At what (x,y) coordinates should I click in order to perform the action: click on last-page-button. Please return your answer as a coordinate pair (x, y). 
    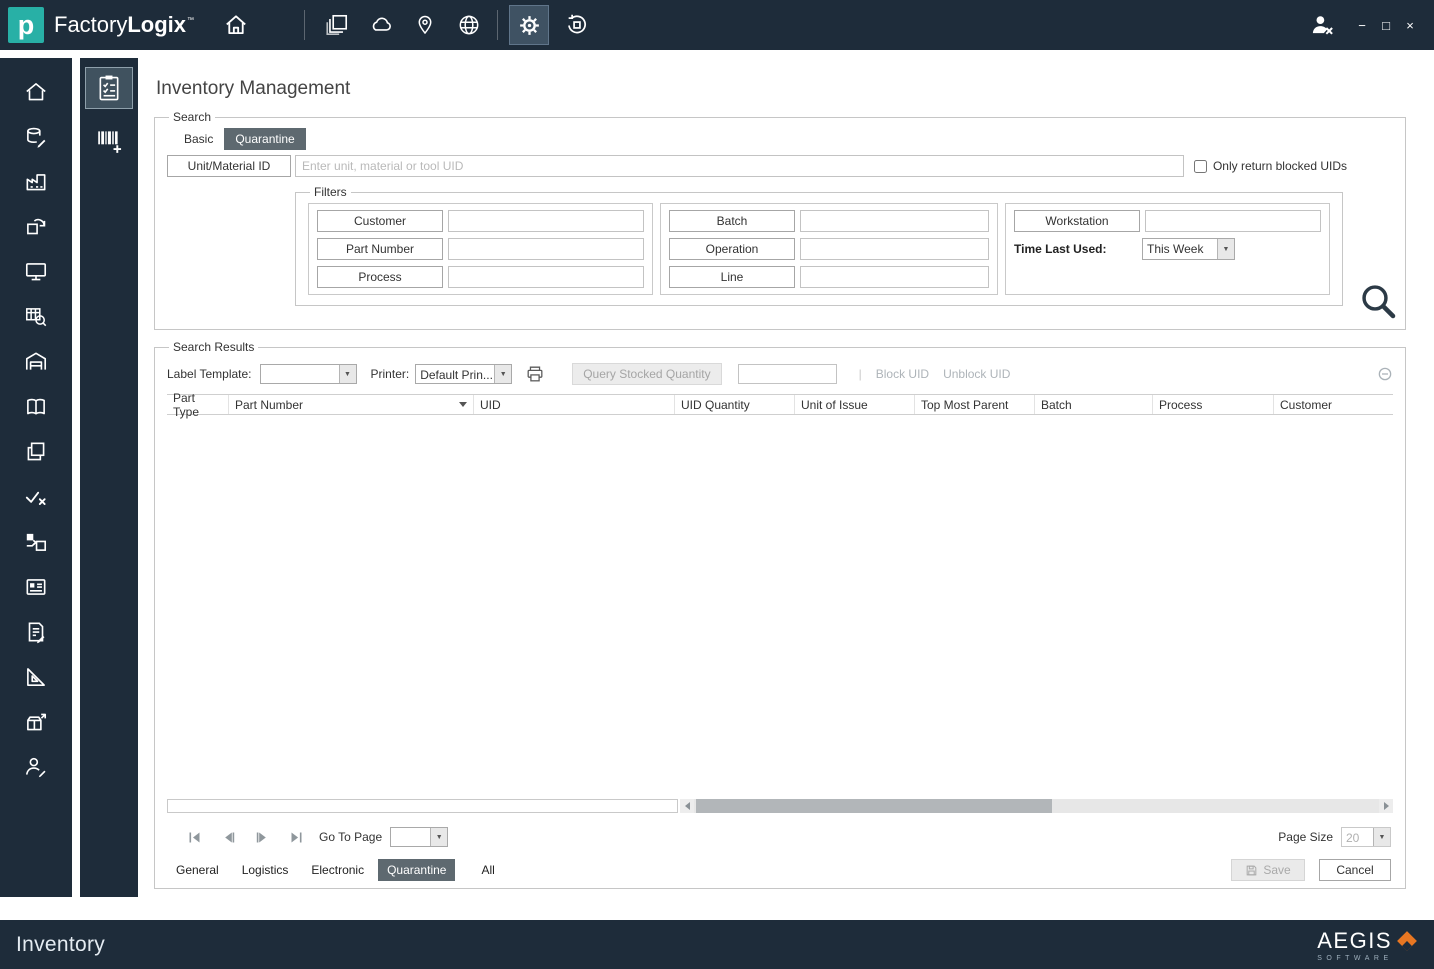
    Looking at the image, I should click on (296, 837).